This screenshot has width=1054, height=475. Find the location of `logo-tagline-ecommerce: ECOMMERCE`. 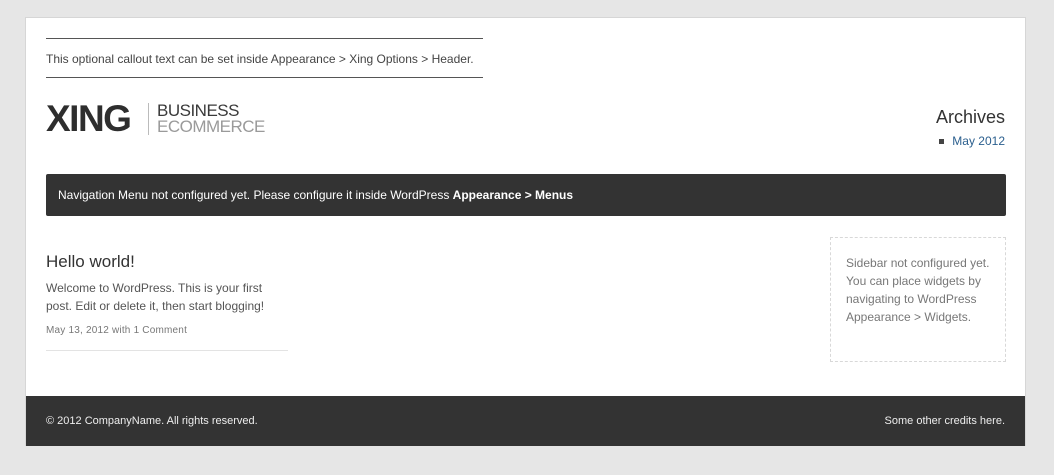

logo-tagline-ecommerce: ECOMMERCE is located at coordinates (211, 126).